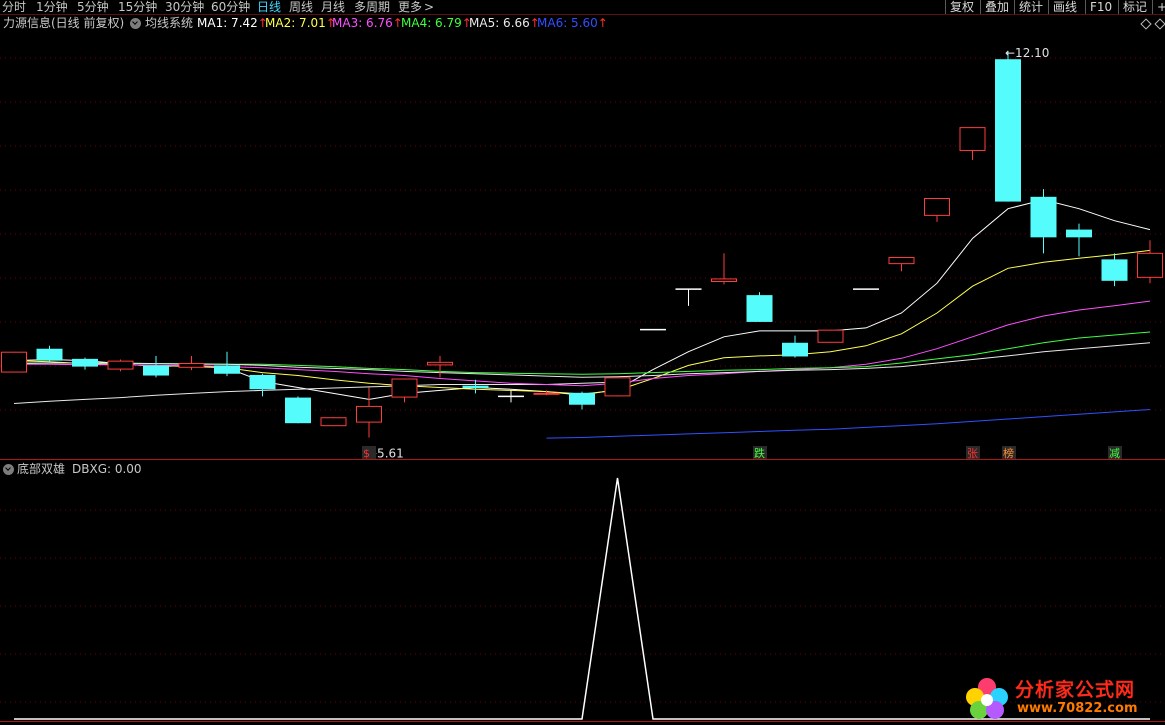  I want to click on signal-marker: 张, so click(972, 453).